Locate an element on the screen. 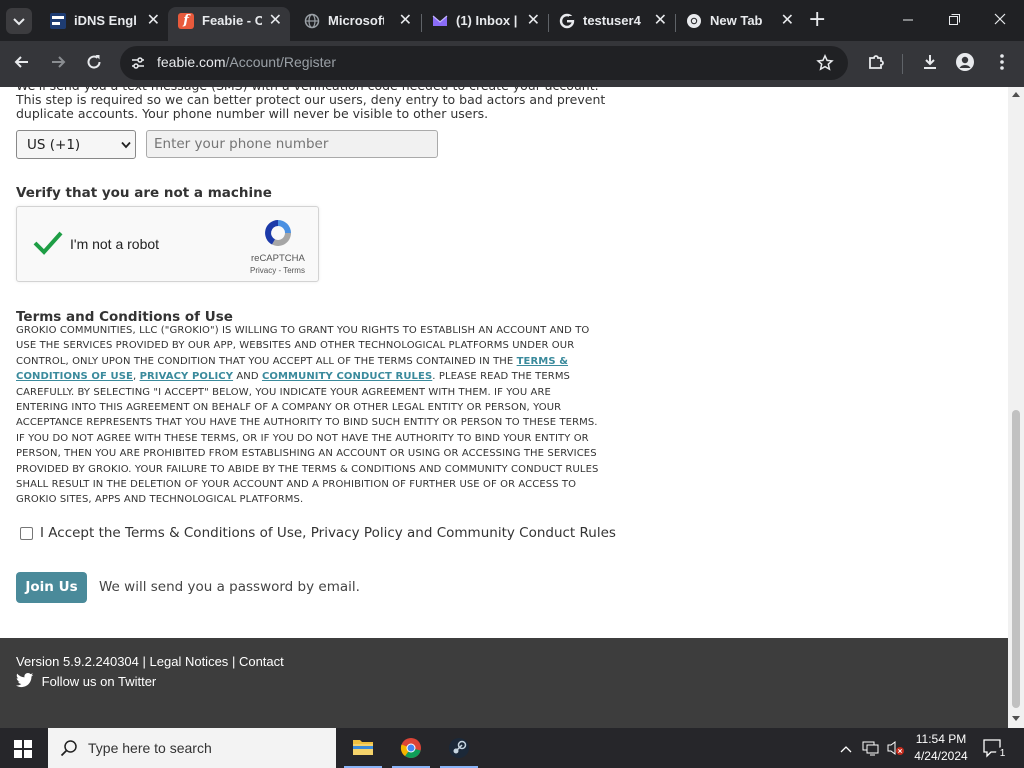 The image size is (1024, 768). scroll-down-arrow-icon is located at coordinates (1016, 718).